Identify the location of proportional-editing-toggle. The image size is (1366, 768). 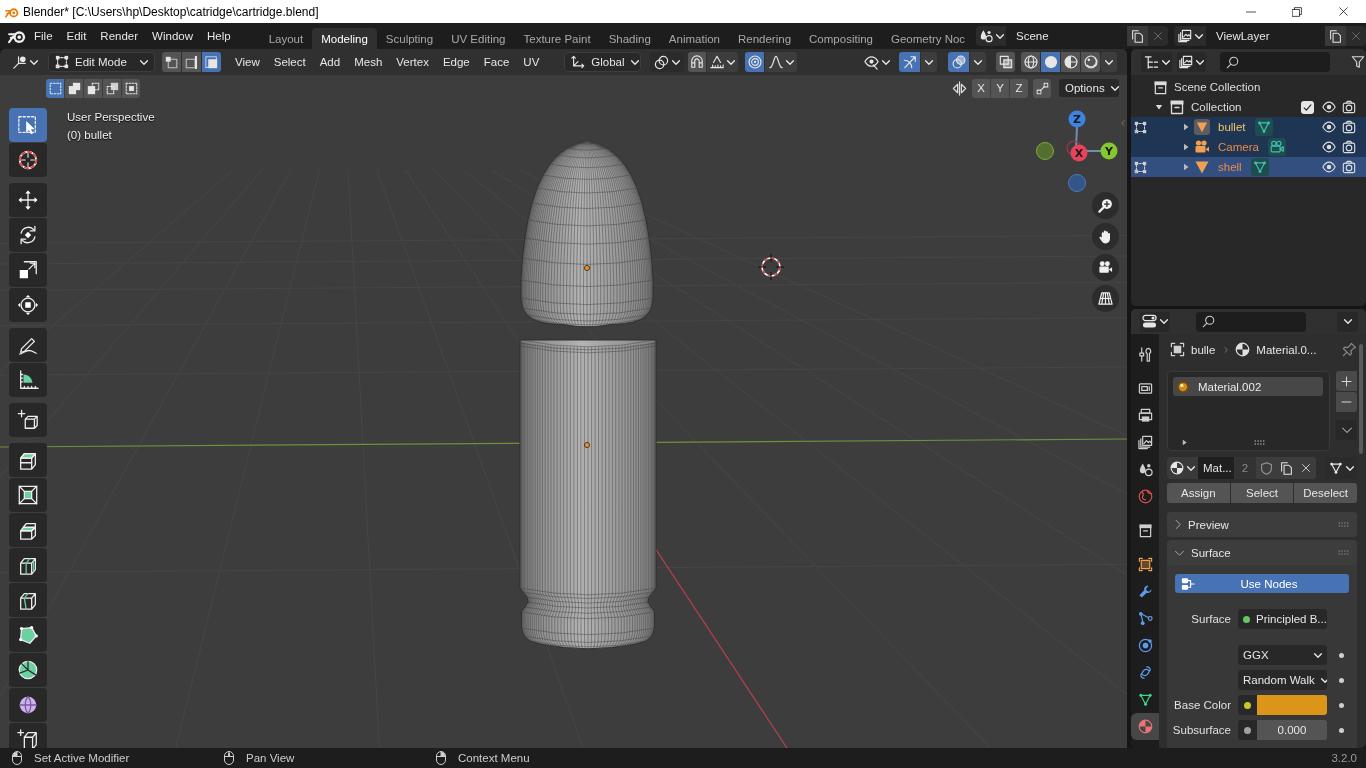
(755, 62).